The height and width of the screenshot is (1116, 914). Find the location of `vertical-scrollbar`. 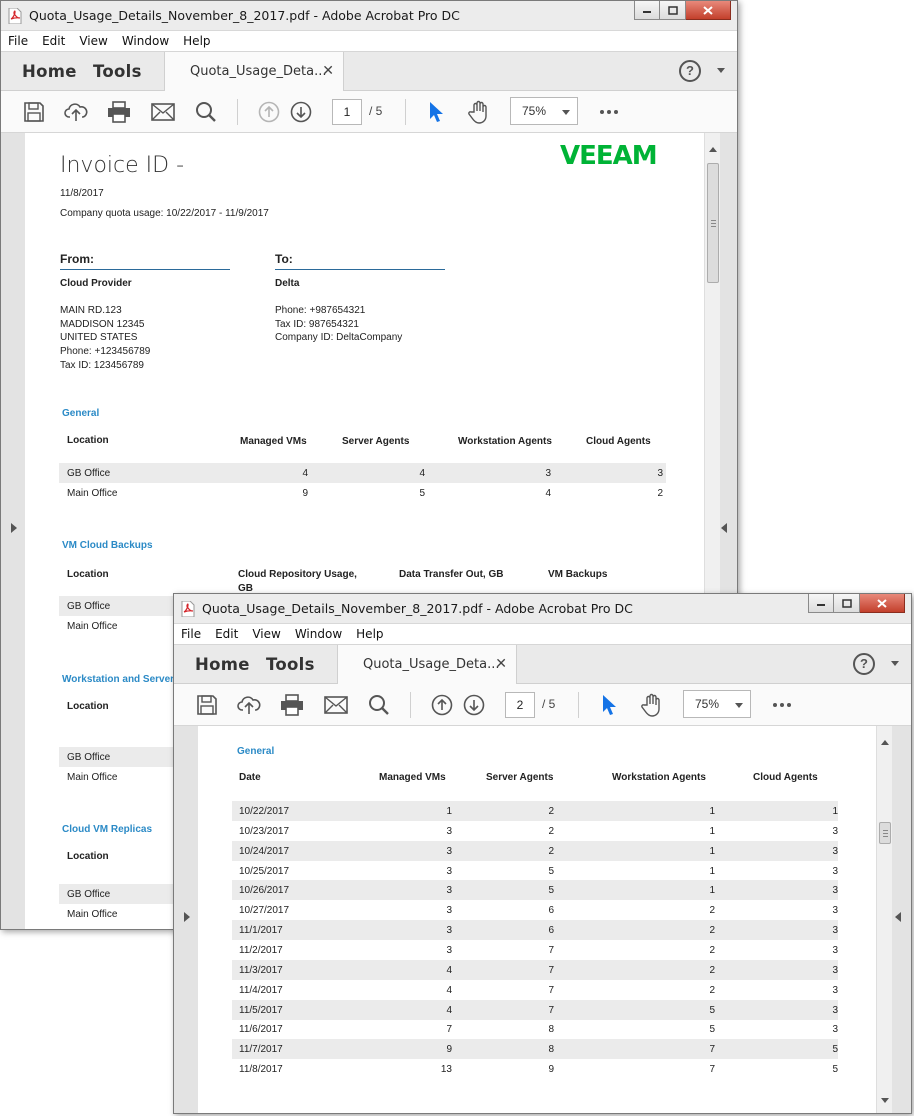

vertical-scrollbar is located at coordinates (884, 919).